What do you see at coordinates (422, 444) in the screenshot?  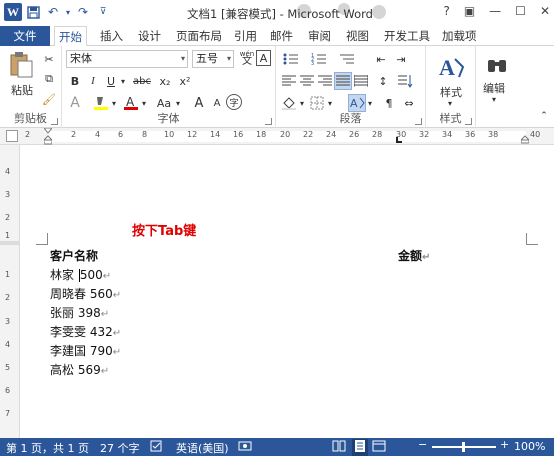 I see `zoom-out-icon: −` at bounding box center [422, 444].